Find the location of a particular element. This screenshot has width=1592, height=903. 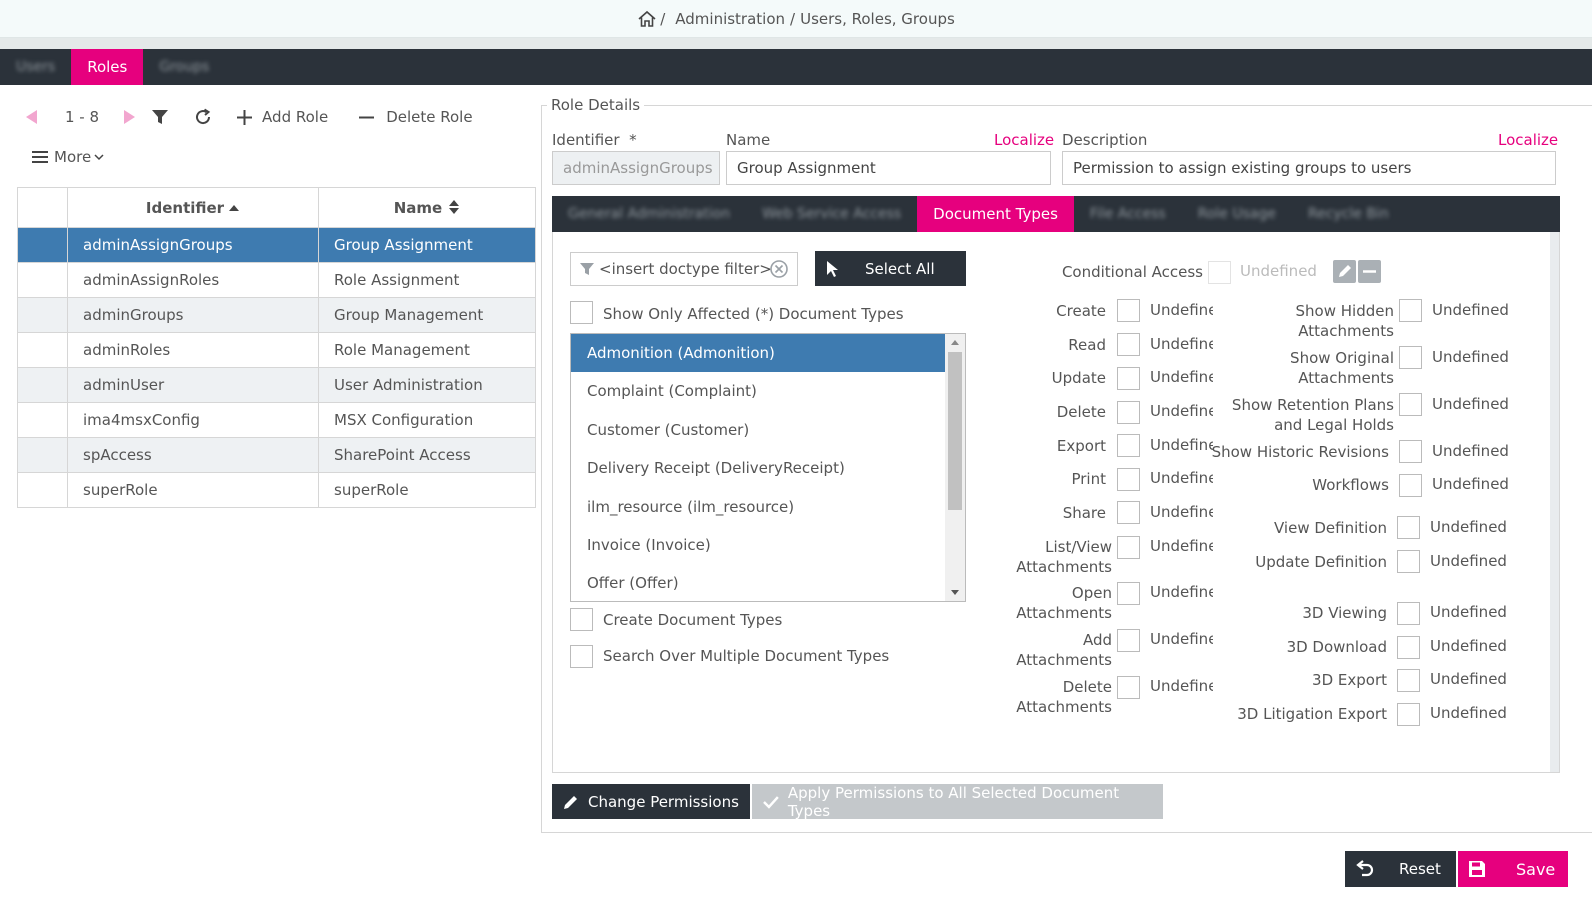

perm-update-definition-checkbox is located at coordinates (1408, 561).